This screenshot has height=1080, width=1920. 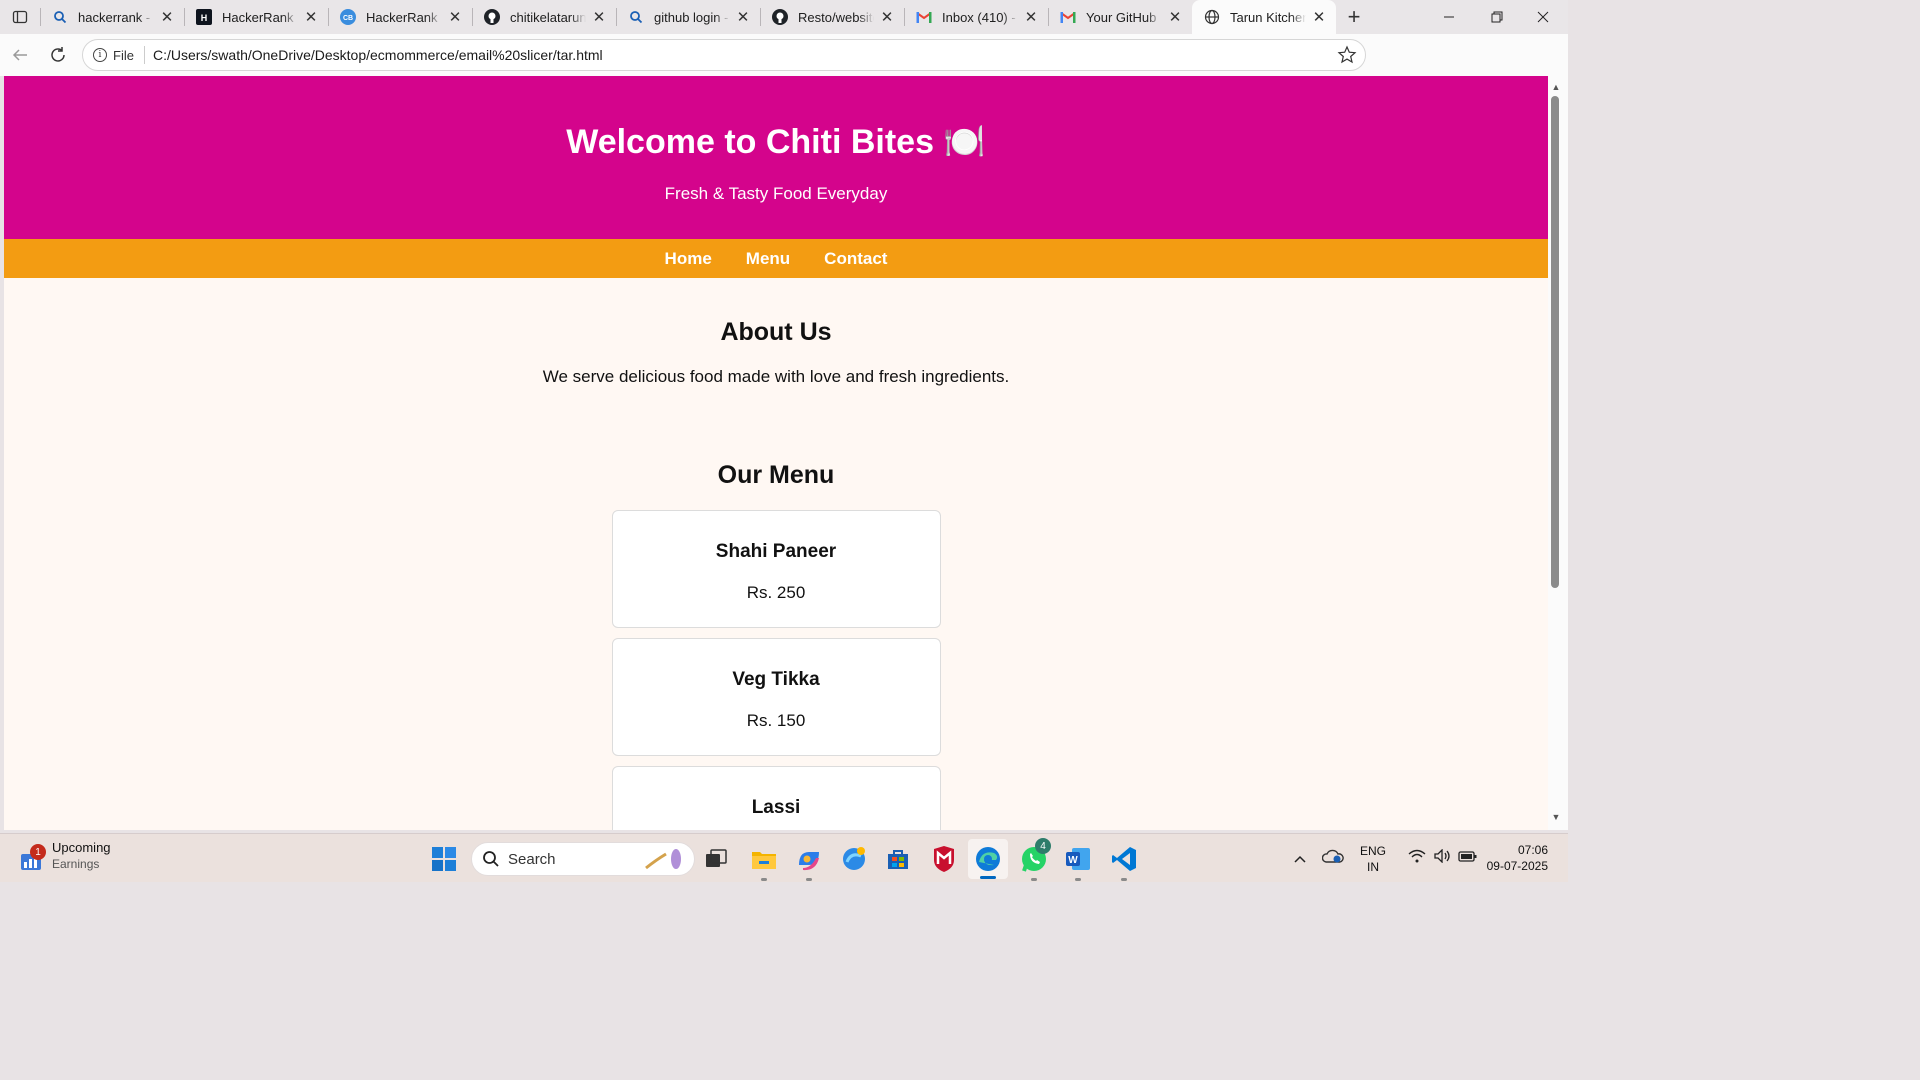 What do you see at coordinates (692, 17) in the screenshot?
I see `tab-title: github login - Search` at bounding box center [692, 17].